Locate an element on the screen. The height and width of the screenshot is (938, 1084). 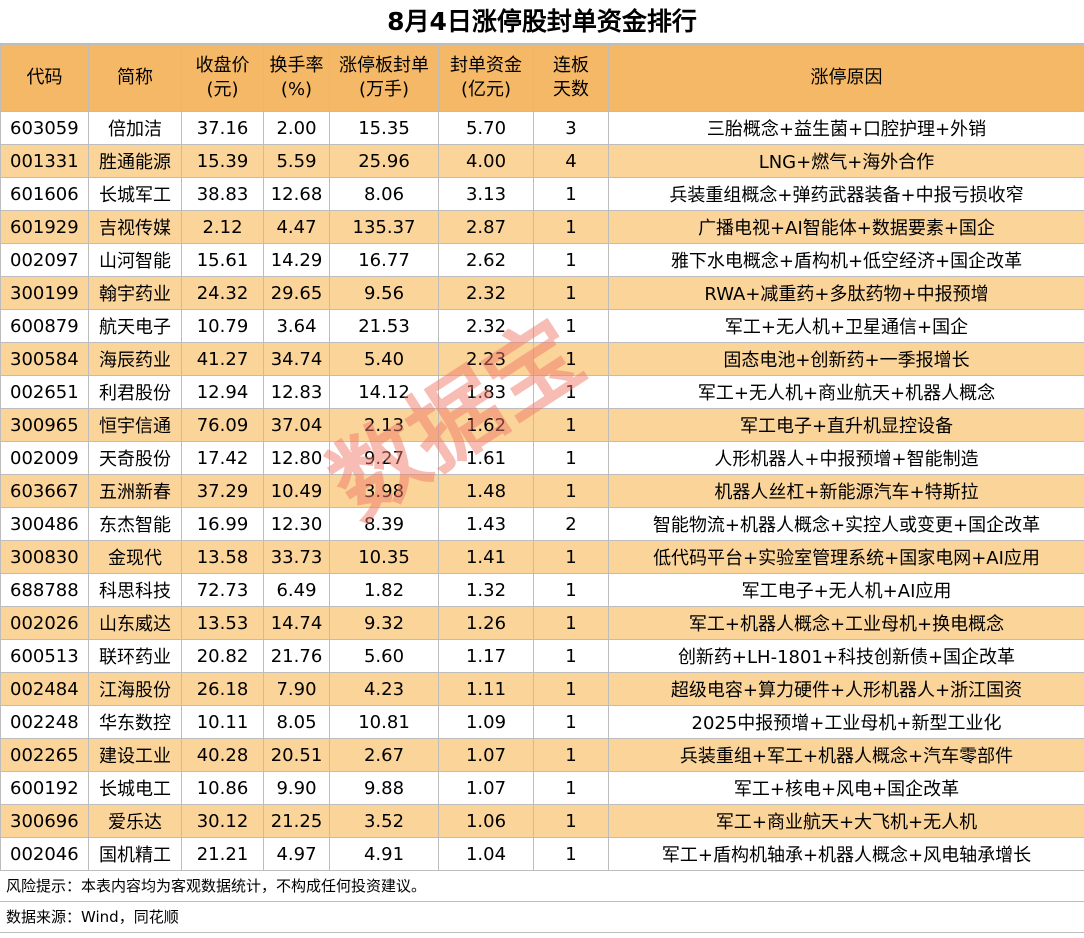
cell-name: 航天电子 is located at coordinates (135, 326).